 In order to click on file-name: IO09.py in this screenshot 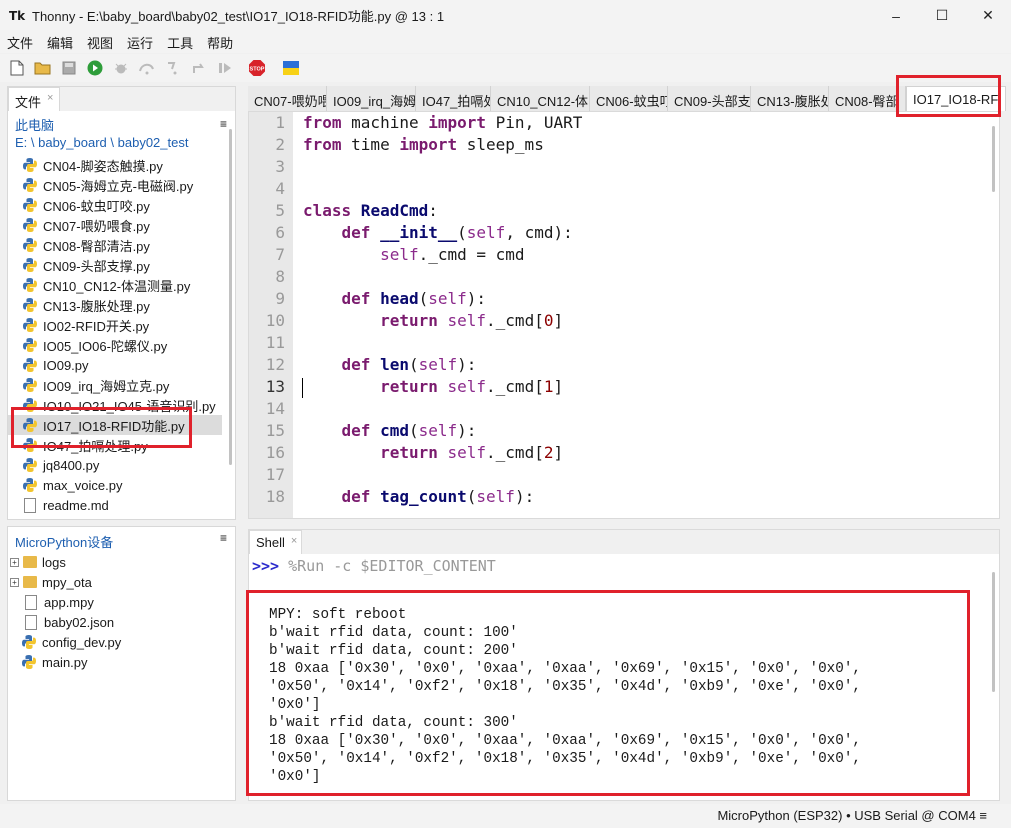, I will do `click(66, 365)`.